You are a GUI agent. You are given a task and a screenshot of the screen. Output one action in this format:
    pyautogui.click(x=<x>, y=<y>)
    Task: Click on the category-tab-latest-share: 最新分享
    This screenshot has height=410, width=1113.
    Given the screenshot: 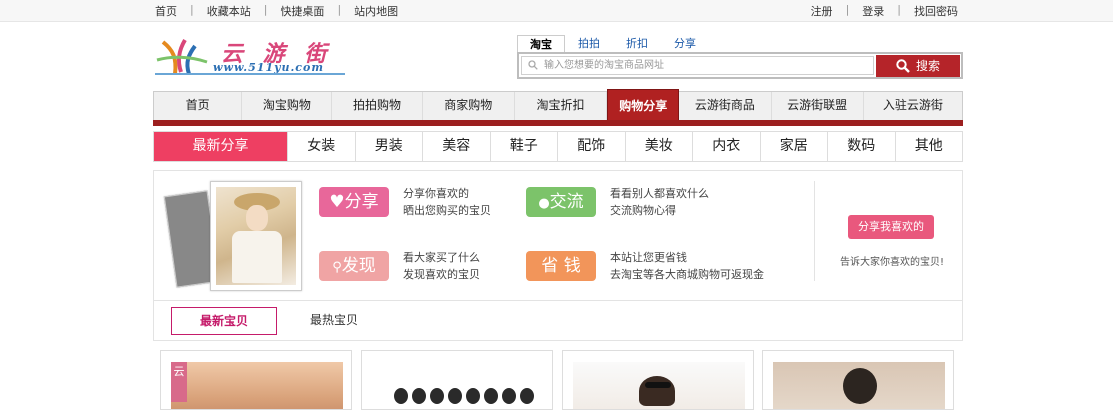 What is the action you would take?
    pyautogui.click(x=220, y=146)
    